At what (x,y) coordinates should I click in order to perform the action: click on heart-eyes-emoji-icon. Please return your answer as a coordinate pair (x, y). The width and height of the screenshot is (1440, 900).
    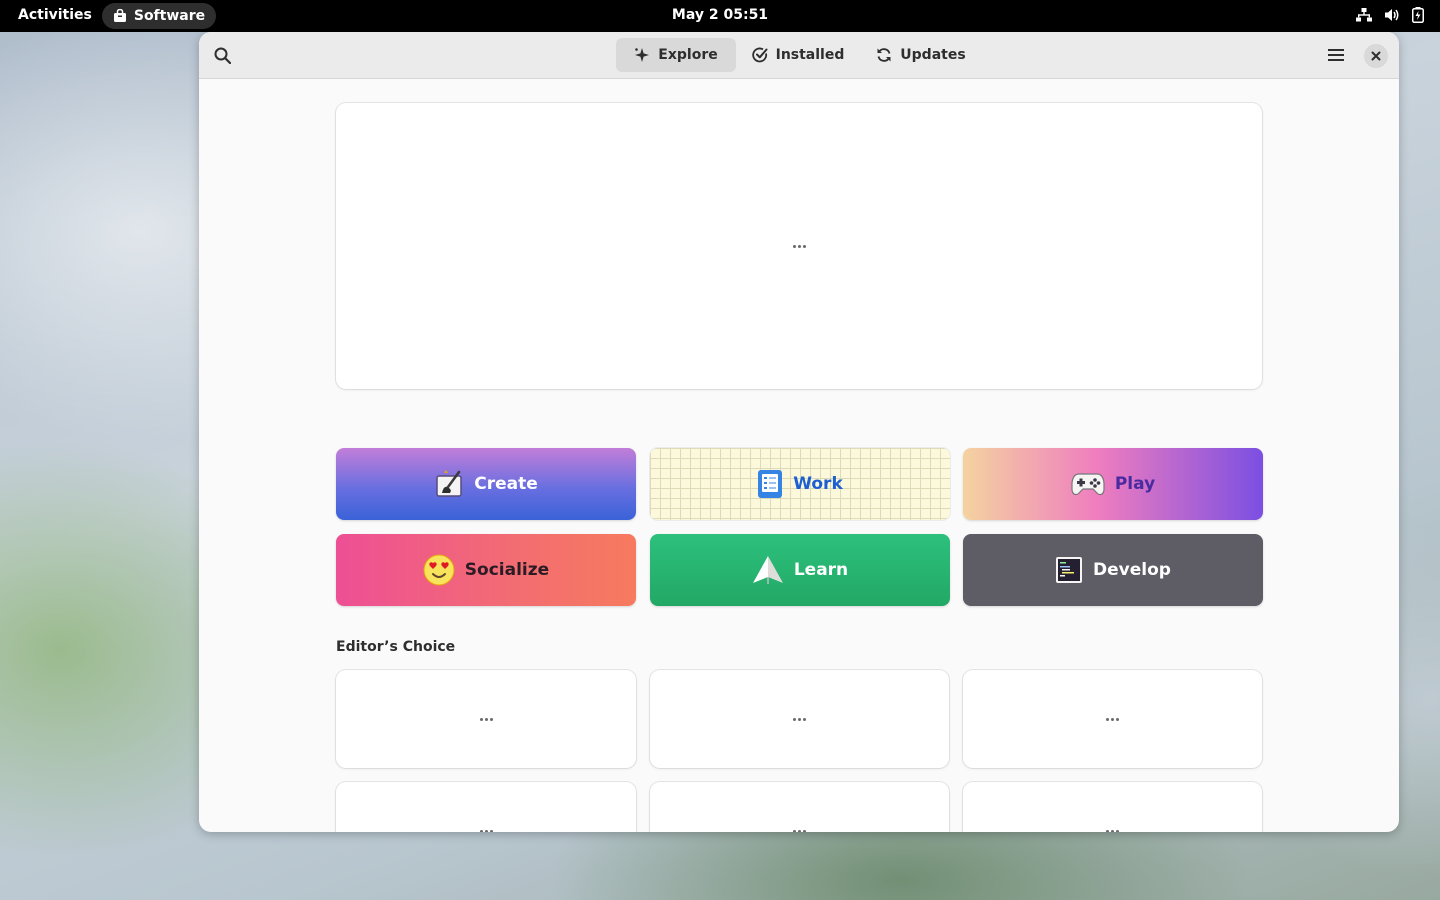
    Looking at the image, I should click on (439, 570).